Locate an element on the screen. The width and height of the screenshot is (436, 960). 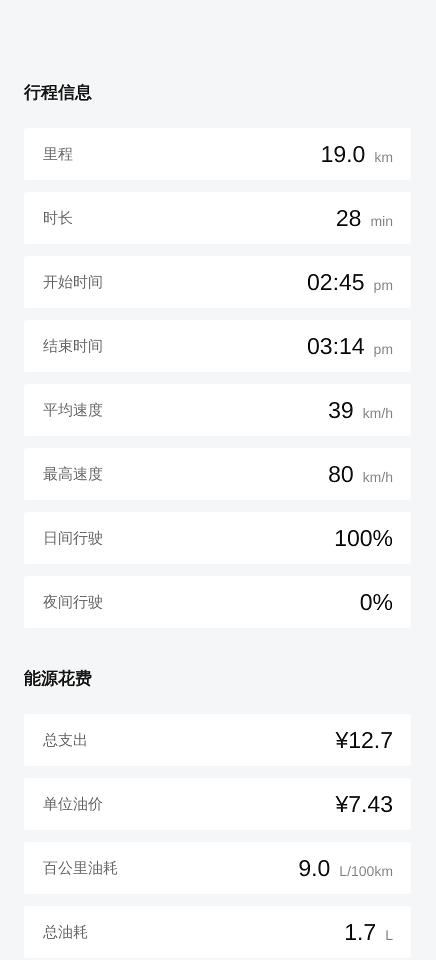
section-title: 行程信息 is located at coordinates (58, 93).